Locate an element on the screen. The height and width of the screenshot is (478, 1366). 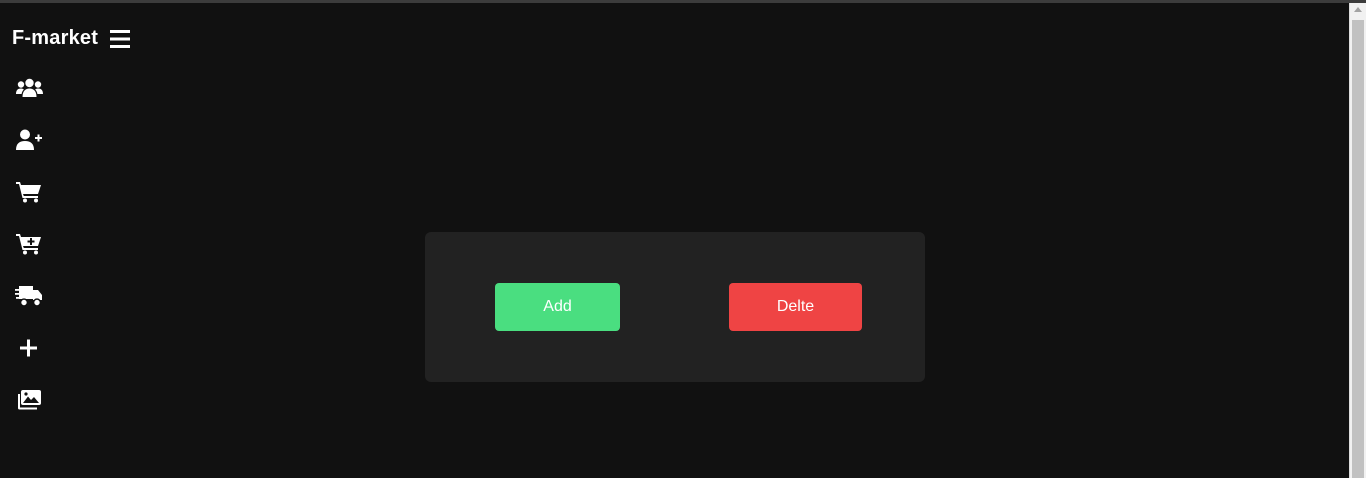
brand-header: F-market is located at coordinates (71, 38).